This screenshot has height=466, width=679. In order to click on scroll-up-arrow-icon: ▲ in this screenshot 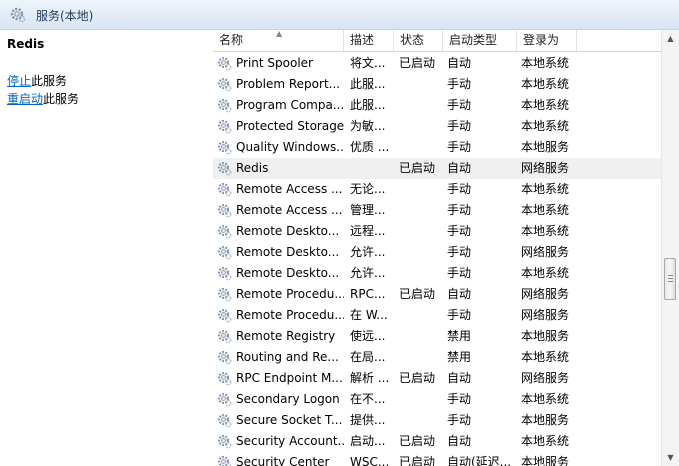, I will do `click(670, 38)`.